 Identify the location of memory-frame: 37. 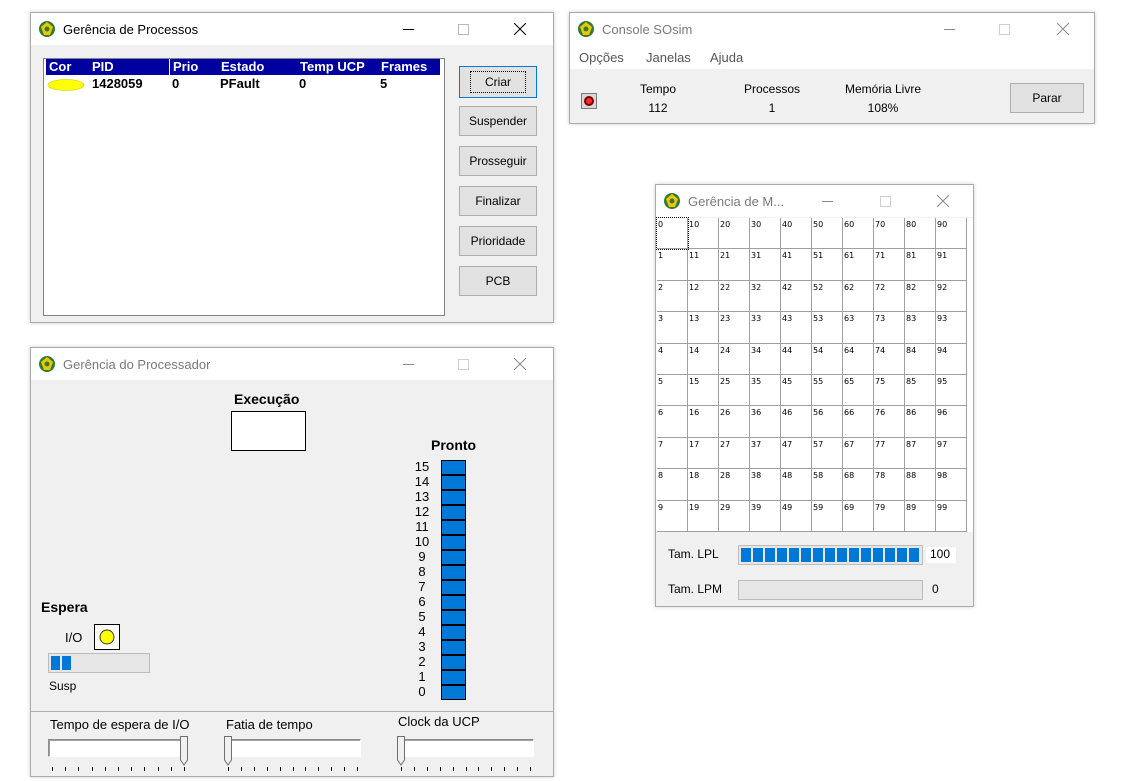
(765, 453).